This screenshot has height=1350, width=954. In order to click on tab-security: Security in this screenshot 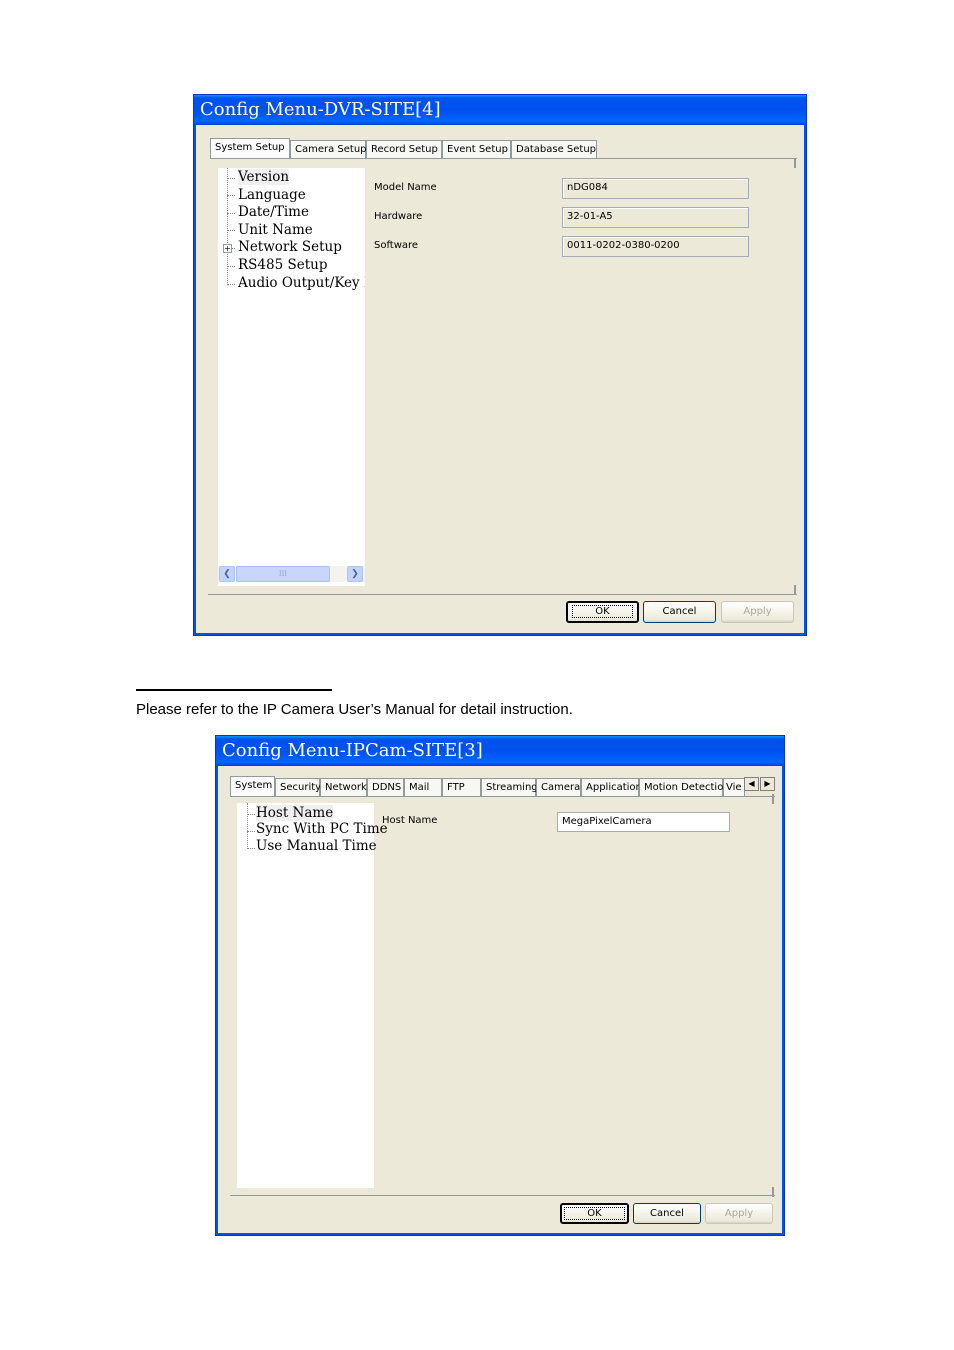, I will do `click(298, 787)`.